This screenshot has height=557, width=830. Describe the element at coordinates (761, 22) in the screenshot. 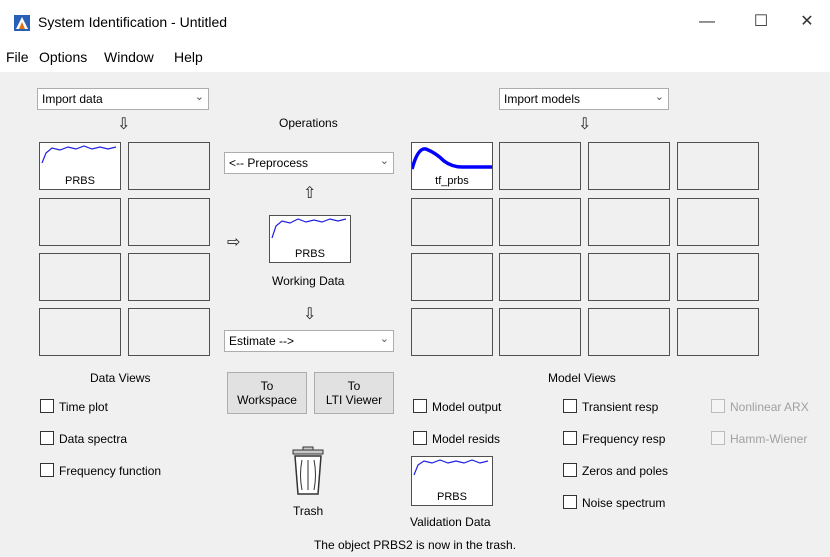

I see `maximize-button: ☐` at that location.